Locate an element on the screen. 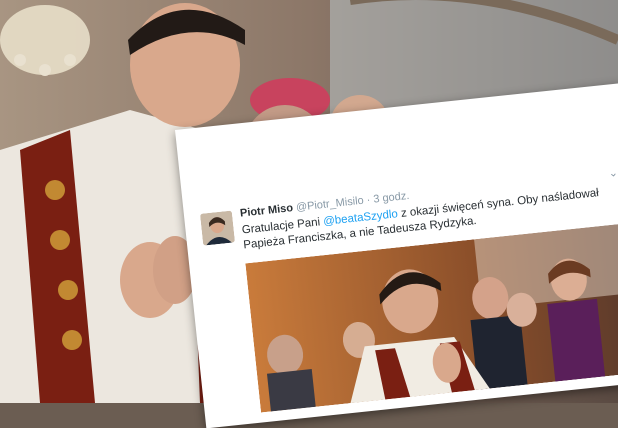 The image size is (618, 428). avatar is located at coordinates (217, 228).